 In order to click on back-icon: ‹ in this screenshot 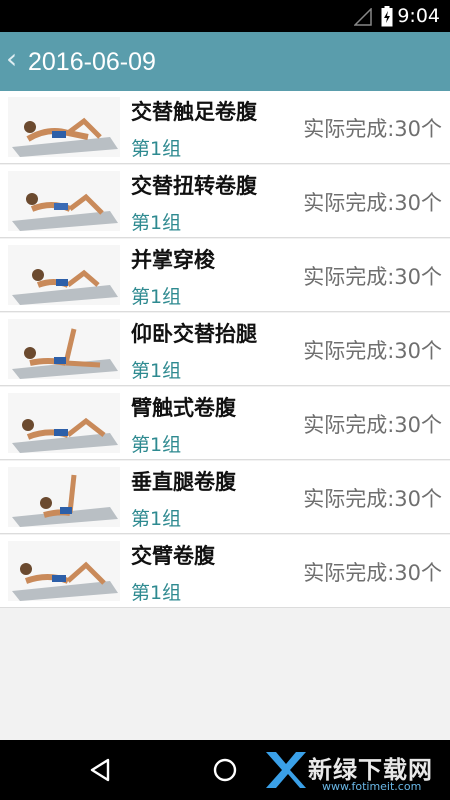, I will do `click(11, 59)`.